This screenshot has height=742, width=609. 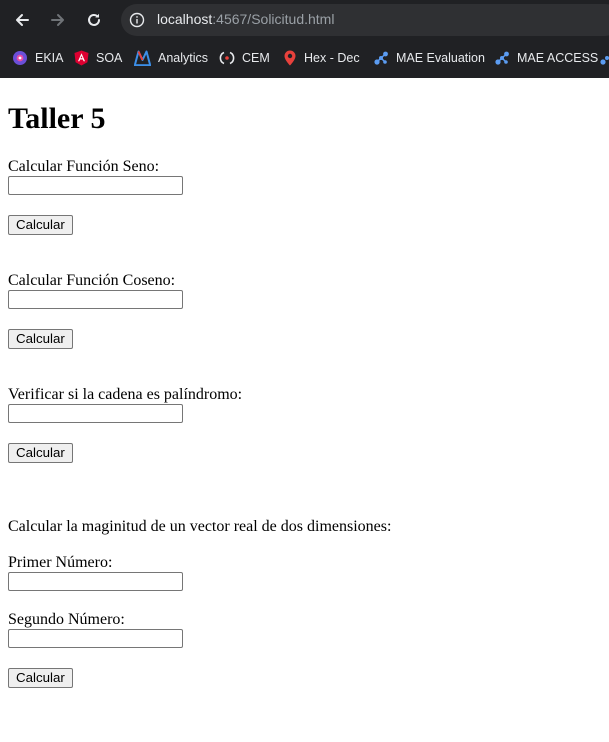 What do you see at coordinates (109, 58) in the screenshot?
I see `bookmark-label: SOA` at bounding box center [109, 58].